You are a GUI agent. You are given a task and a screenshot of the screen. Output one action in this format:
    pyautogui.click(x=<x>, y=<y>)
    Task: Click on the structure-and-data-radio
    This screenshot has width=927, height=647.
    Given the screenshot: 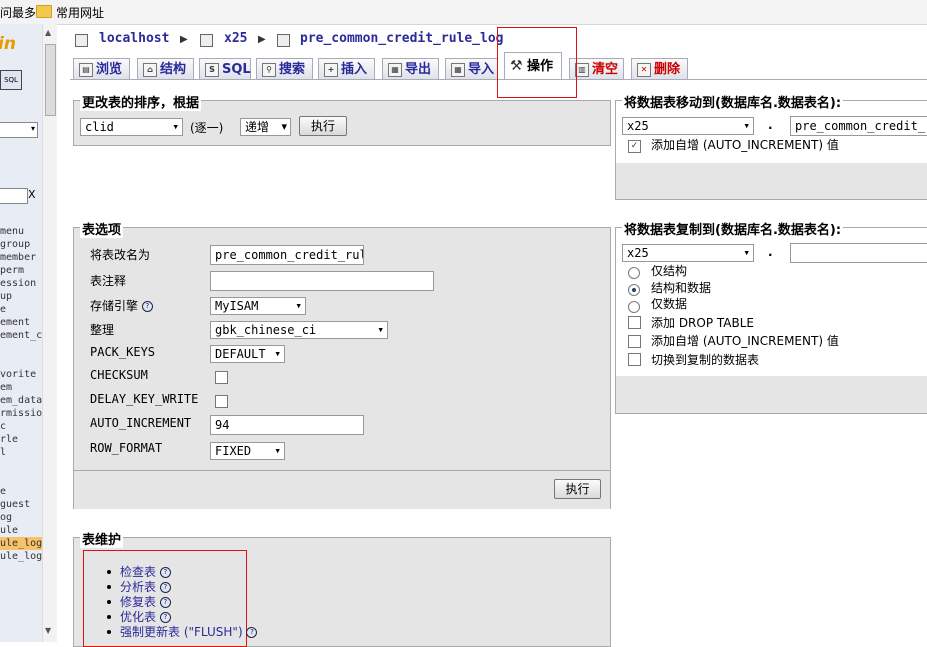 What is the action you would take?
    pyautogui.click(x=634, y=290)
    